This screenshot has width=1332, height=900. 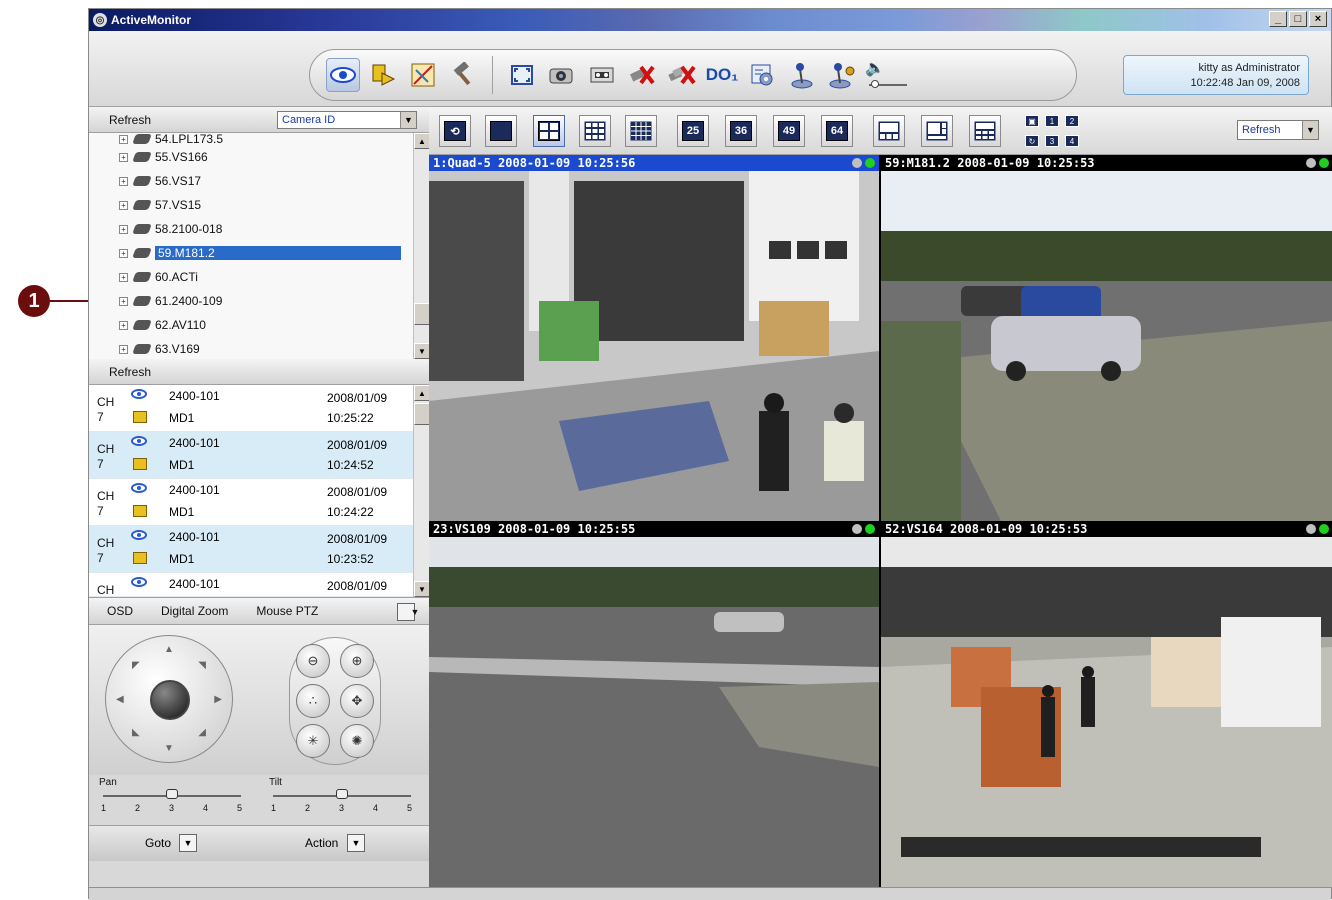 I want to click on video-tile: 1:Quad-5 2008-01-09 10:25:56, so click(x=654, y=338).